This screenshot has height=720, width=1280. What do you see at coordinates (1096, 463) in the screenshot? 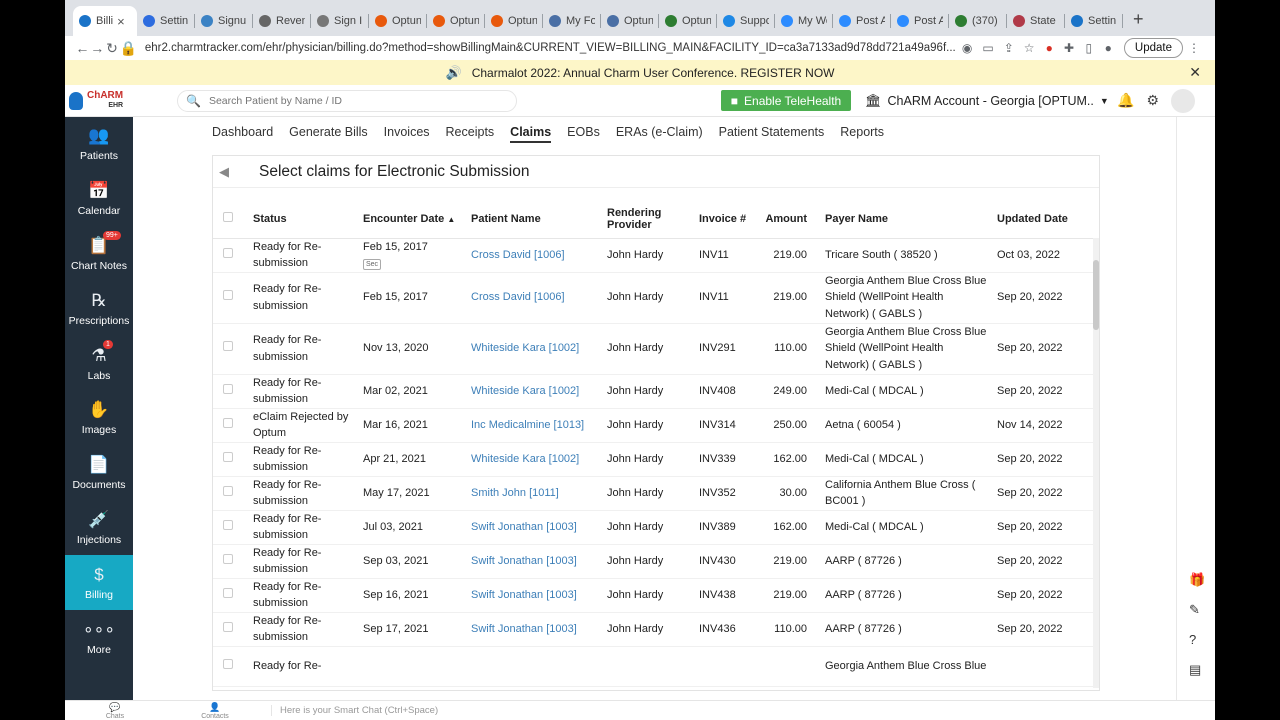
I see `table-scrollbar` at bounding box center [1096, 463].